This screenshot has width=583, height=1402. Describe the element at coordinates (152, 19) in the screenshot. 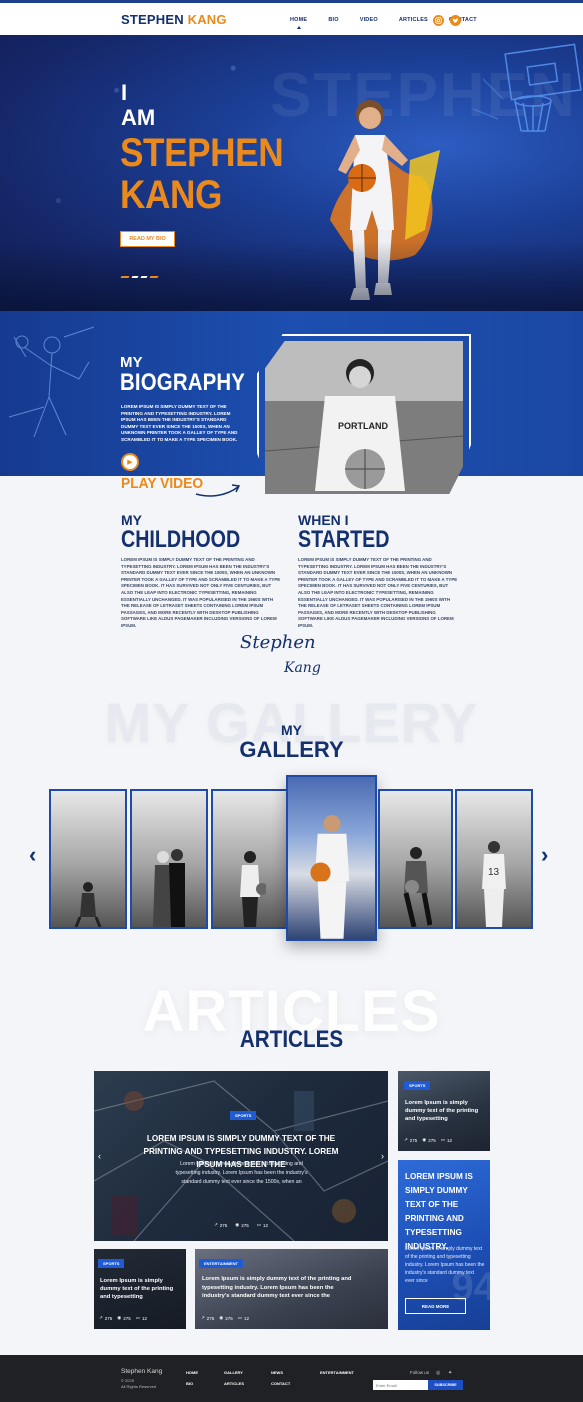

I see `logo-first-name: STEPHEN` at that location.